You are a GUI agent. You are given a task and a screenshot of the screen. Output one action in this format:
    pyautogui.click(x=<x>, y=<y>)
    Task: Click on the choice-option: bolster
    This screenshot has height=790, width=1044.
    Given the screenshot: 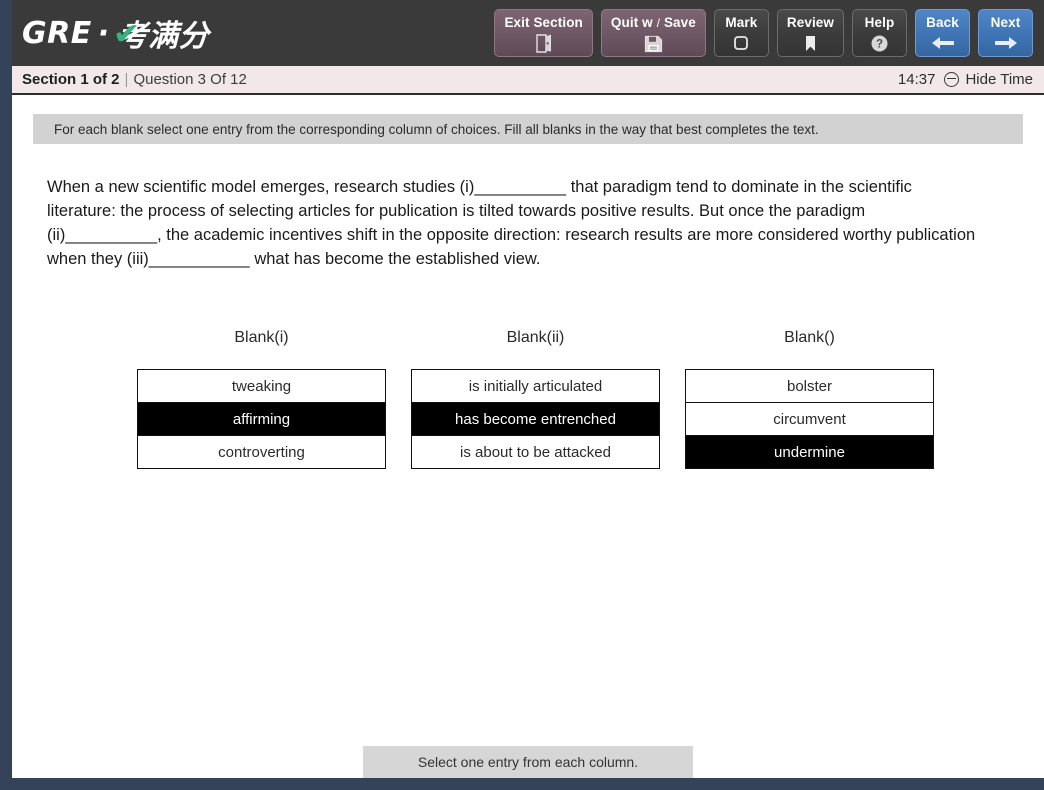 What is the action you would take?
    pyautogui.click(x=809, y=386)
    